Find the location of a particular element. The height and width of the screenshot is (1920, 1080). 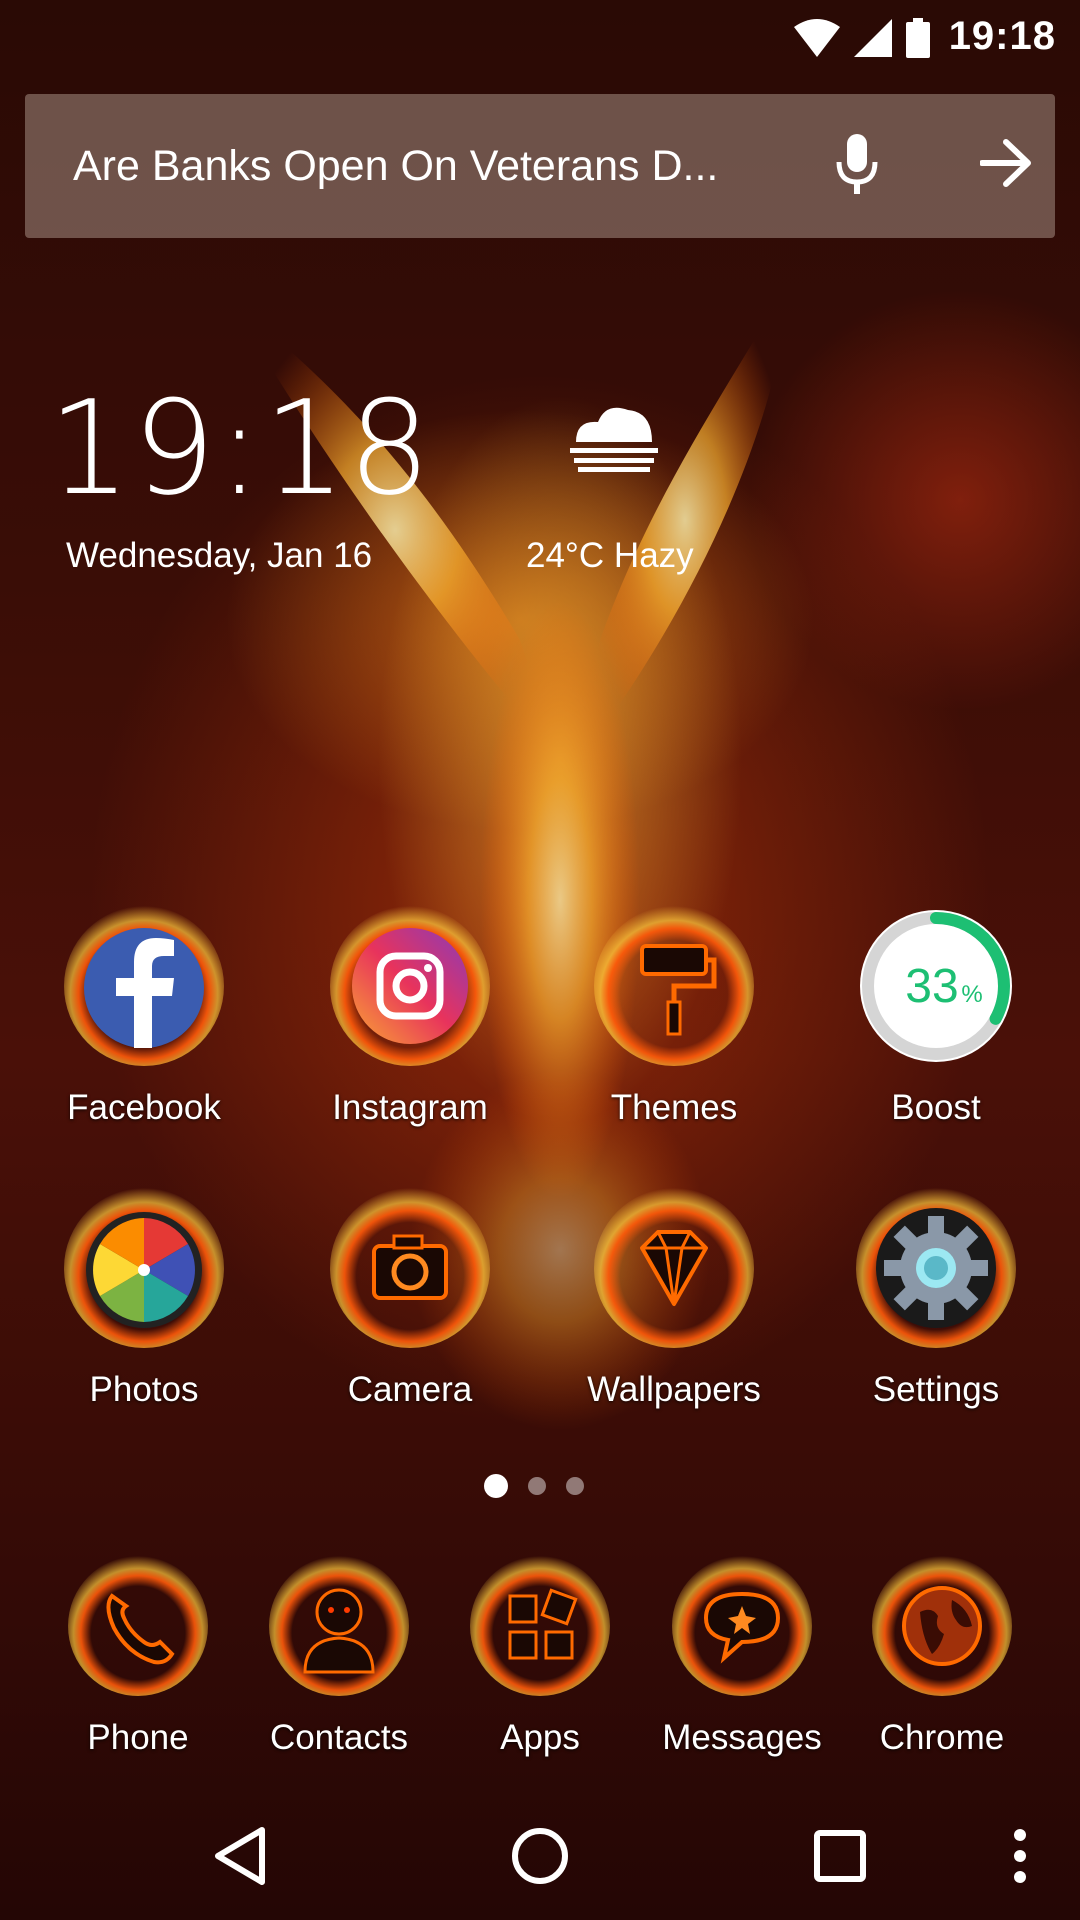

paint-roller-icon is located at coordinates (678, 990).